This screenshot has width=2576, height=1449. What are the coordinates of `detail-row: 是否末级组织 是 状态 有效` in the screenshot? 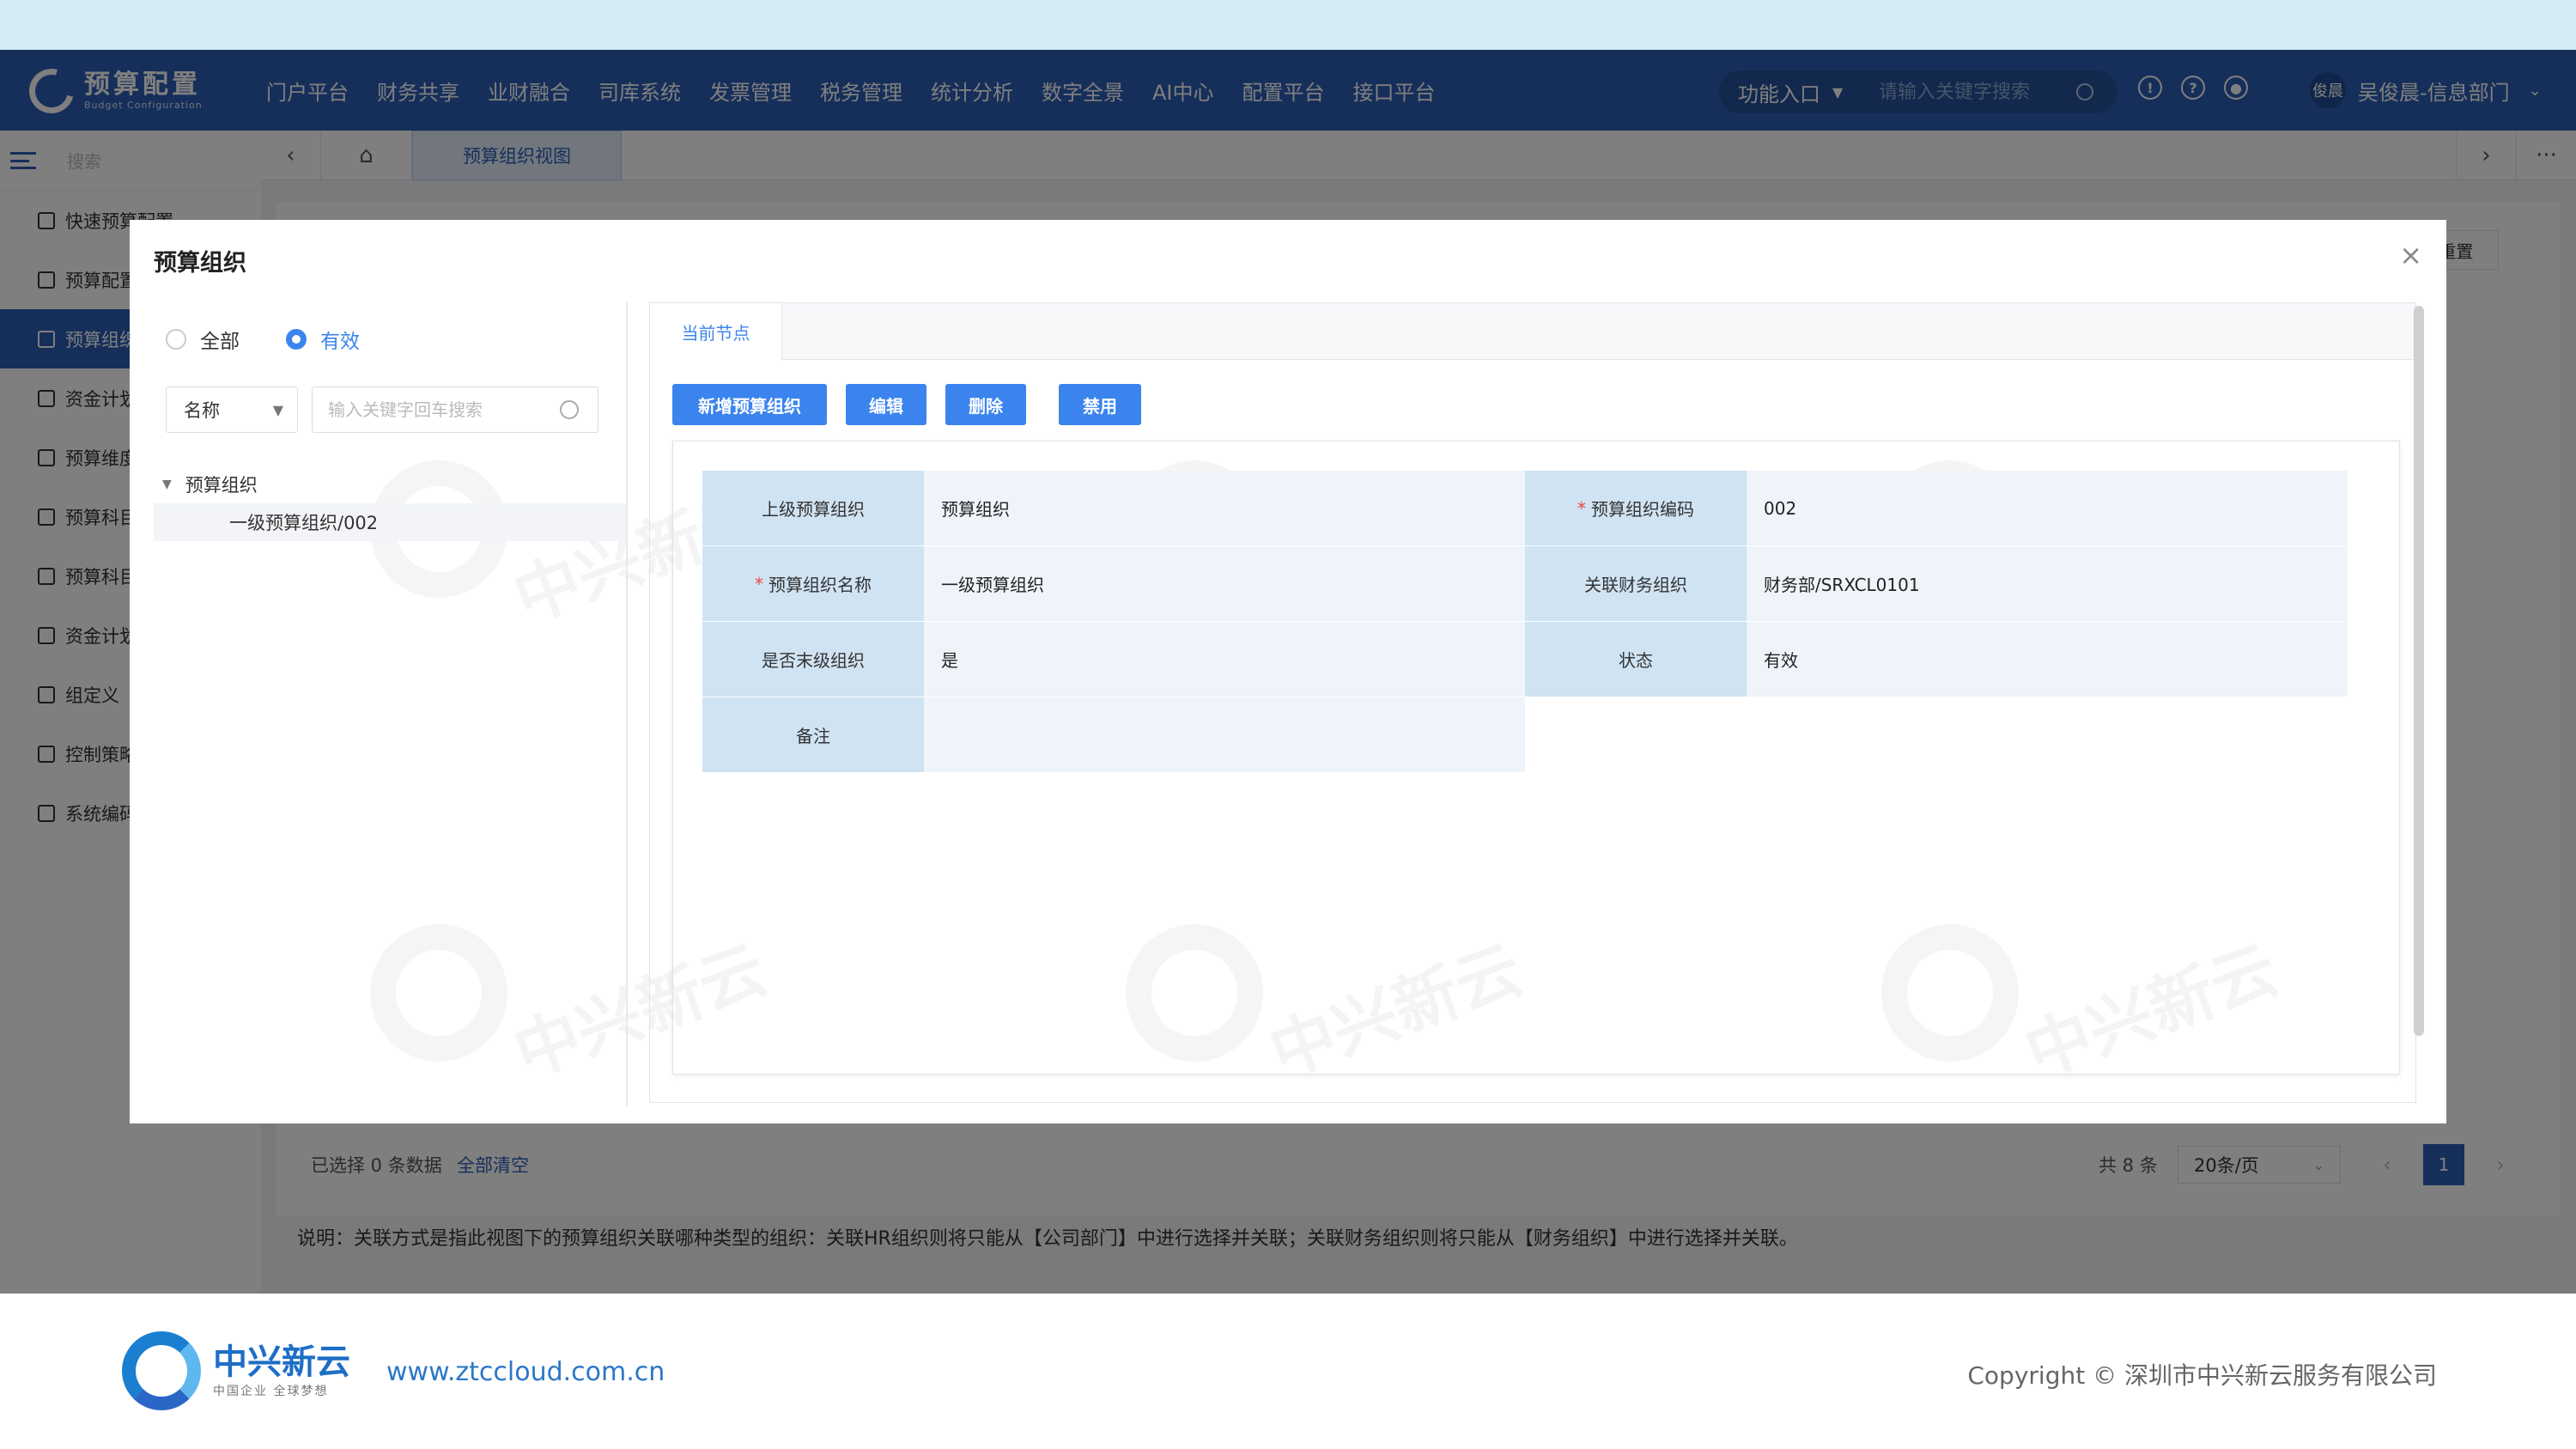 It's located at (1526, 659).